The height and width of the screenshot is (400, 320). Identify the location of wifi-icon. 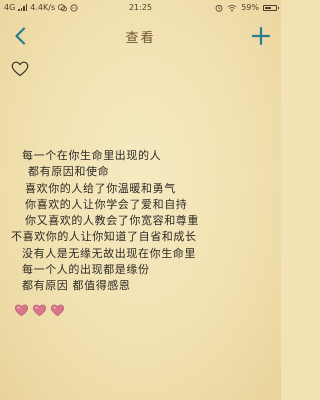
(232, 7).